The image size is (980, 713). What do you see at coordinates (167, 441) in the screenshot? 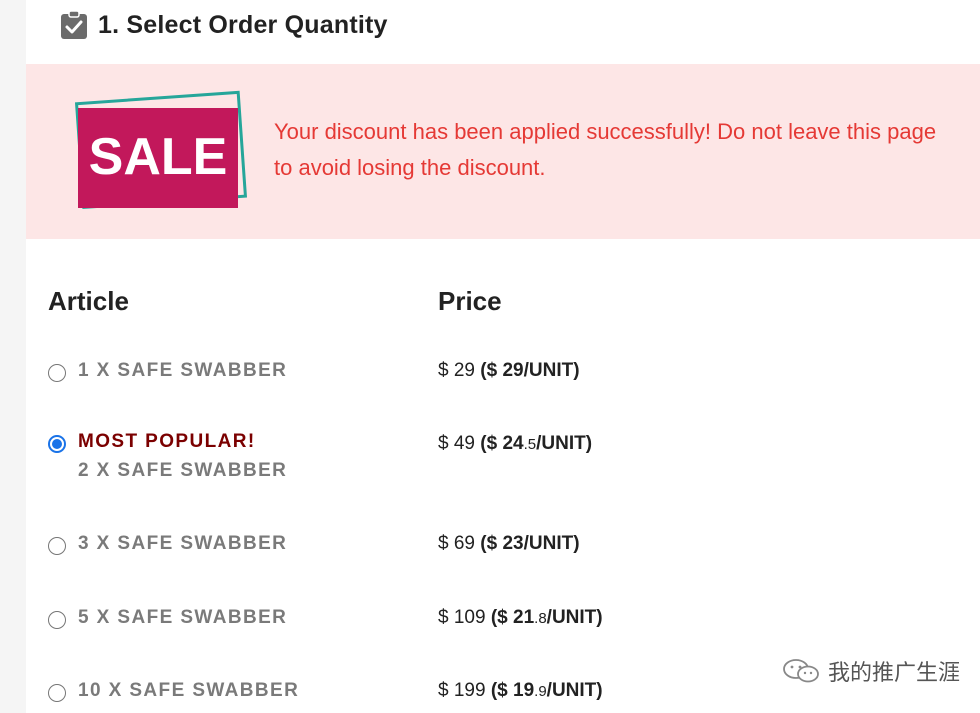
I see `most-popular-badge: MOST POPULAR!` at bounding box center [167, 441].